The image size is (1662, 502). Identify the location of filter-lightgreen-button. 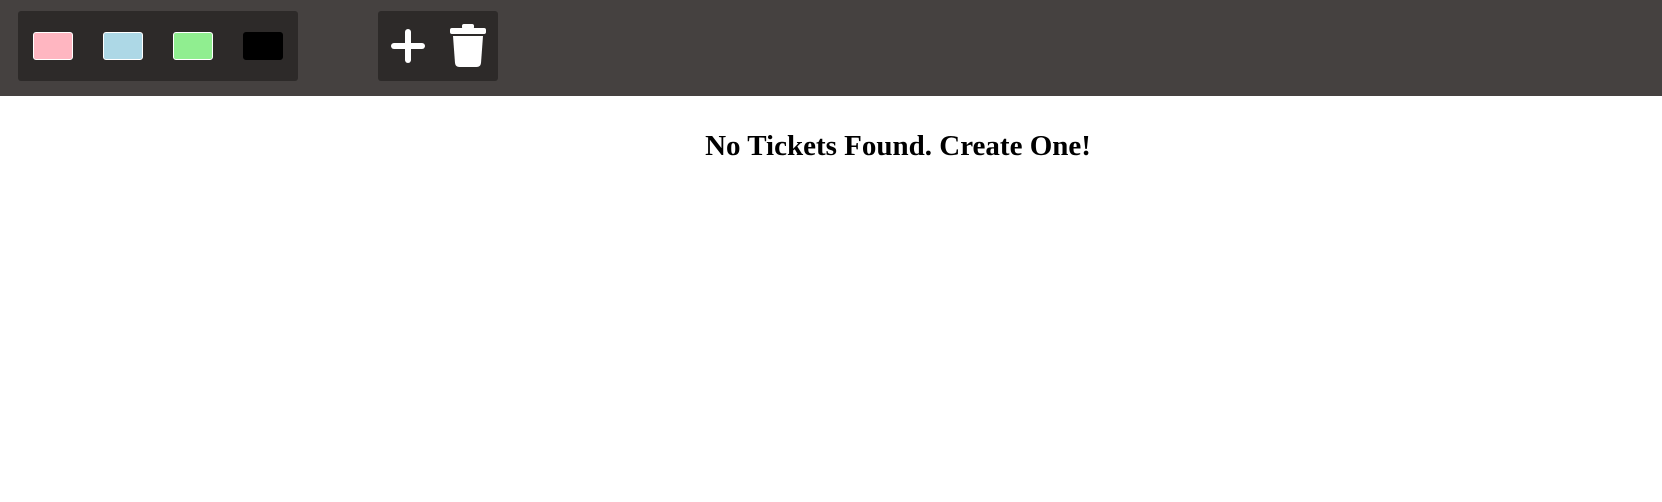
(193, 46).